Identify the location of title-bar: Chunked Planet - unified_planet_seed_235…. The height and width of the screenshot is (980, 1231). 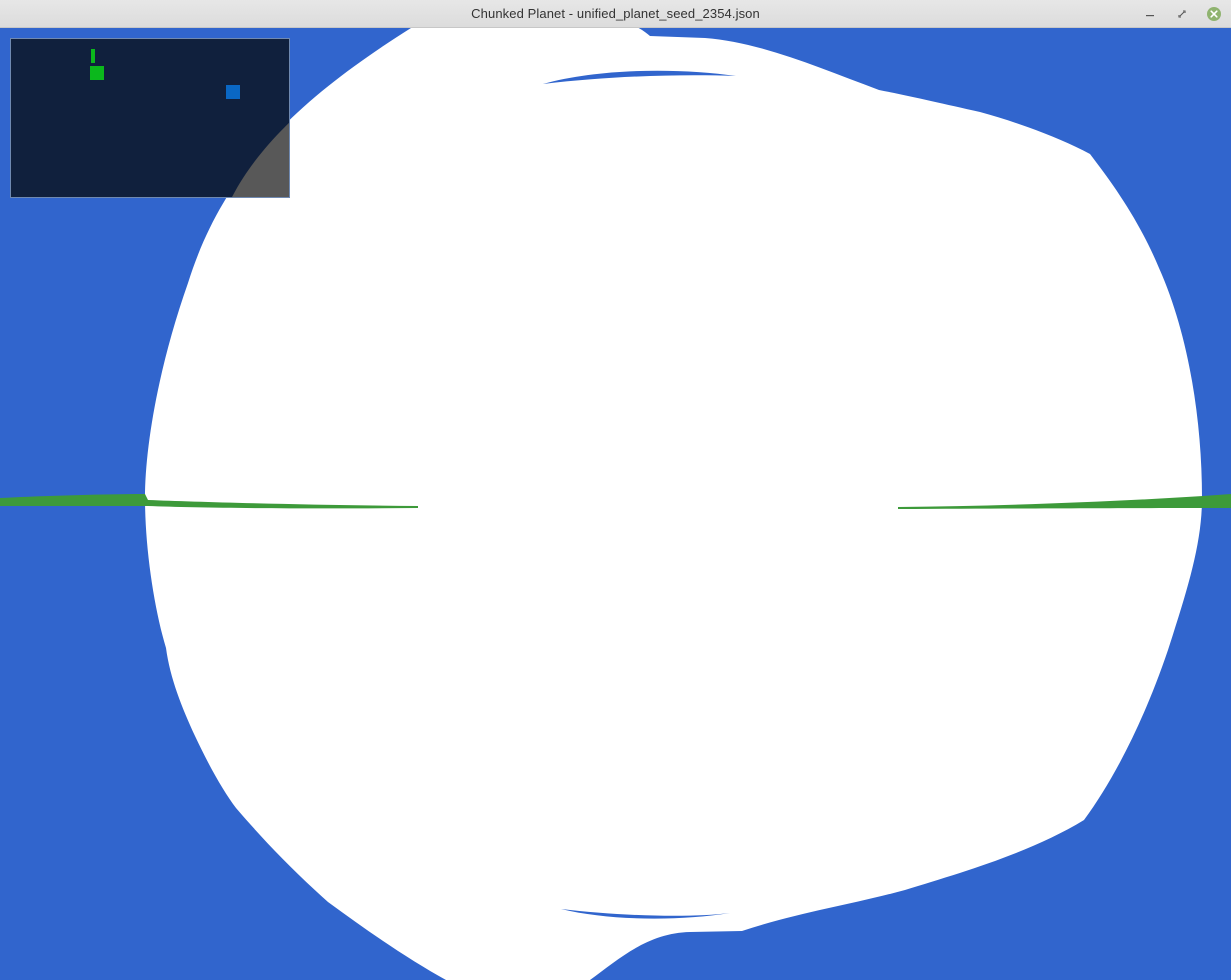
(615, 14).